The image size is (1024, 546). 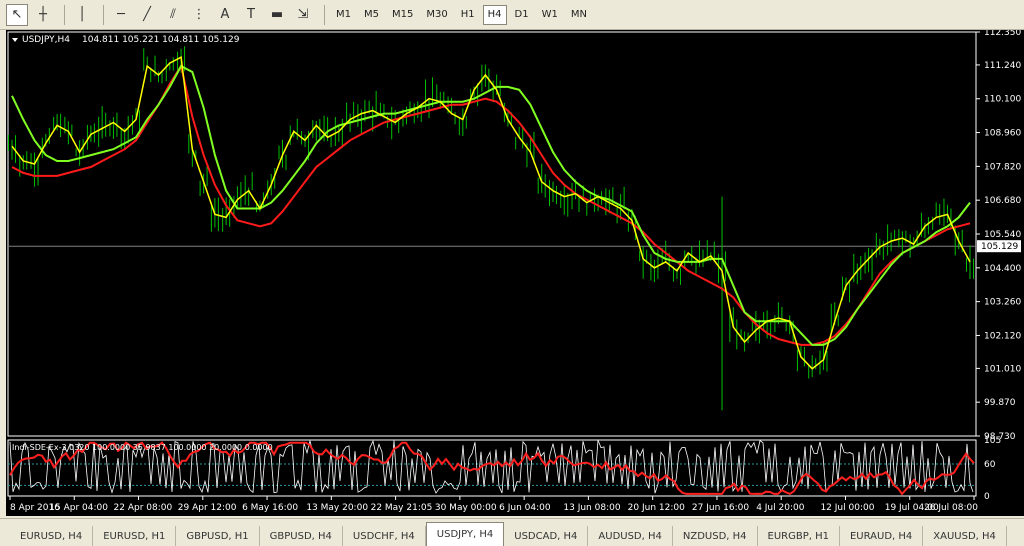 I want to click on crosshair-icon: ┼, so click(x=43, y=15).